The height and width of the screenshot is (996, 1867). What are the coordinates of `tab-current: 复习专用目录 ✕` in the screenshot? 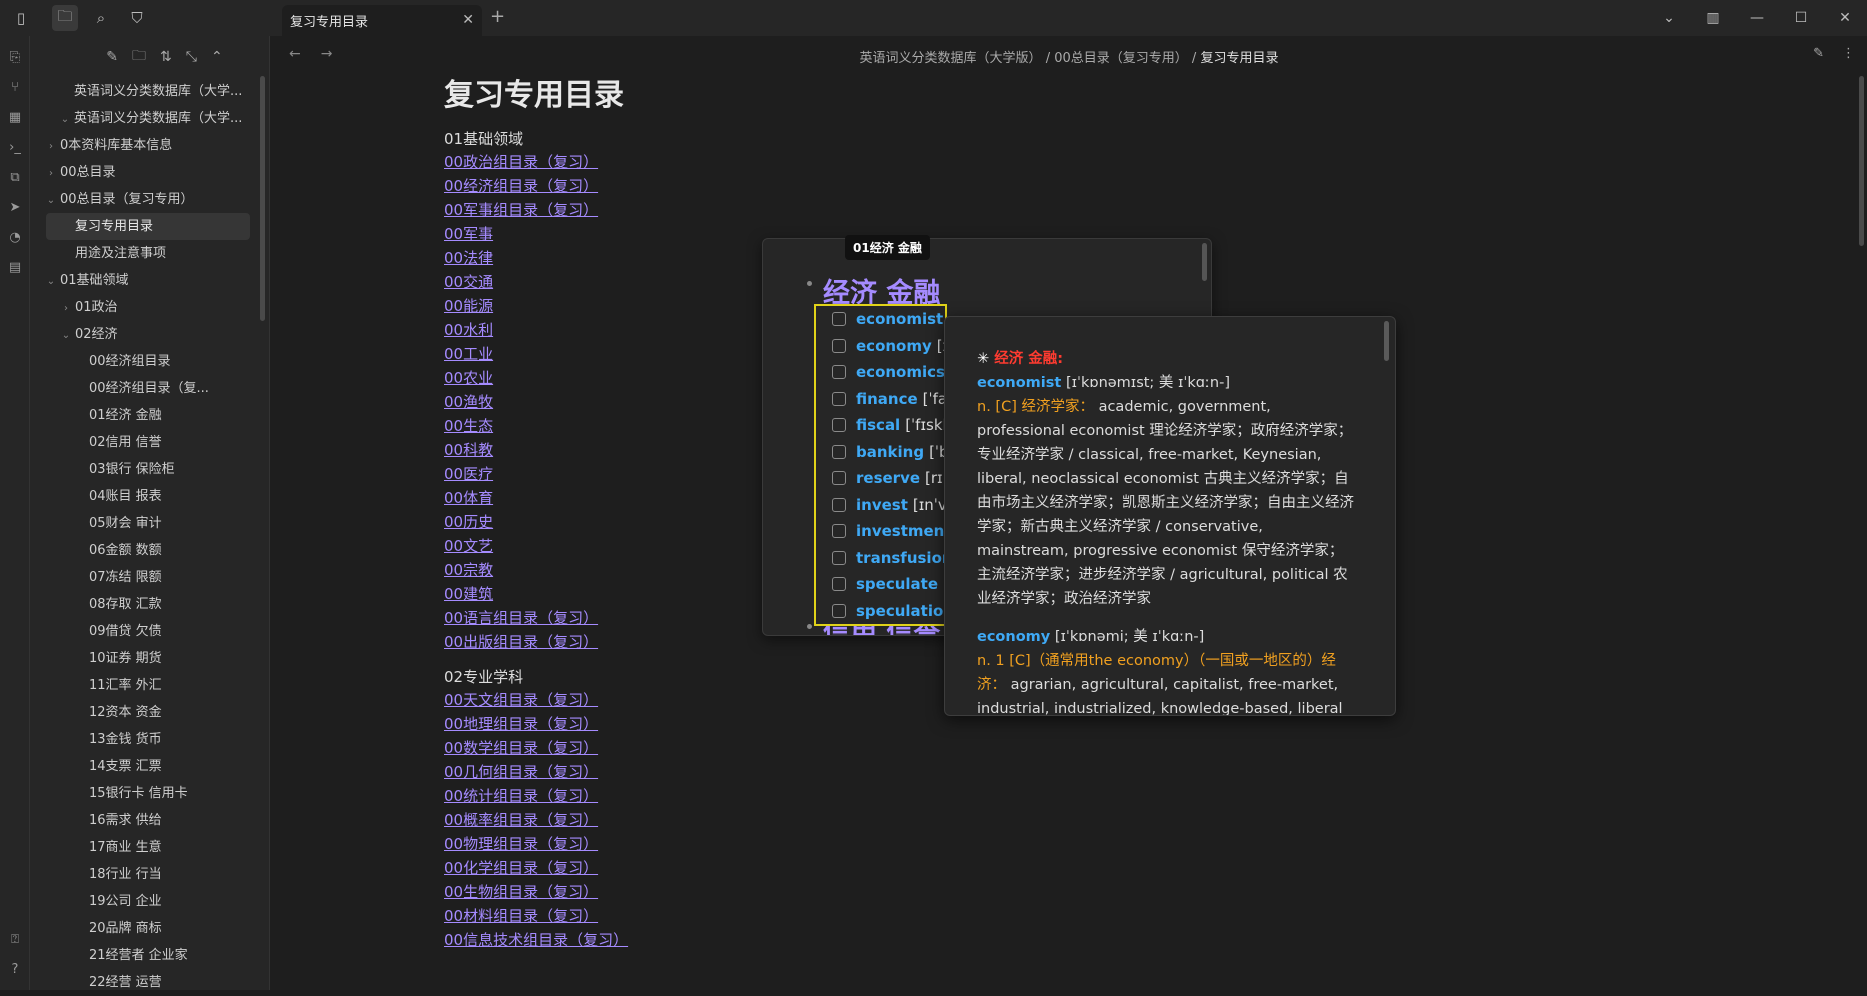 It's located at (382, 20).